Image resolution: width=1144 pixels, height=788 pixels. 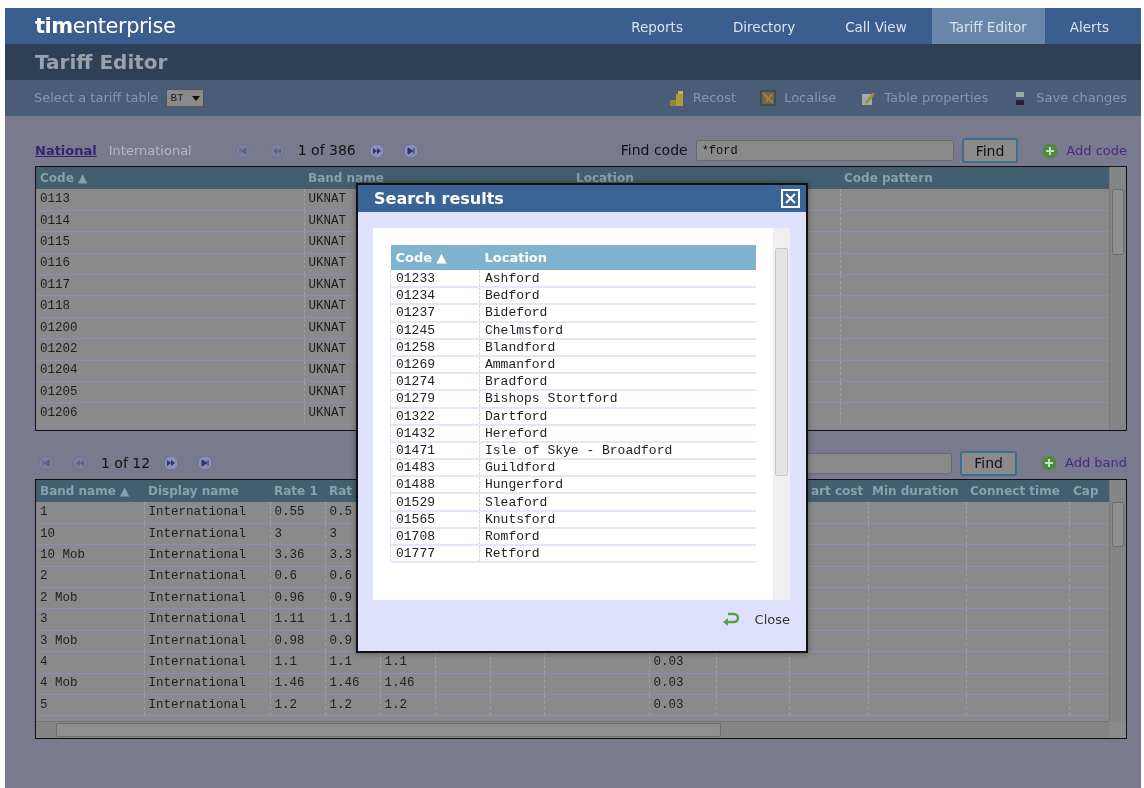 I want to click on dialog-title: Search results, so click(x=439, y=198).